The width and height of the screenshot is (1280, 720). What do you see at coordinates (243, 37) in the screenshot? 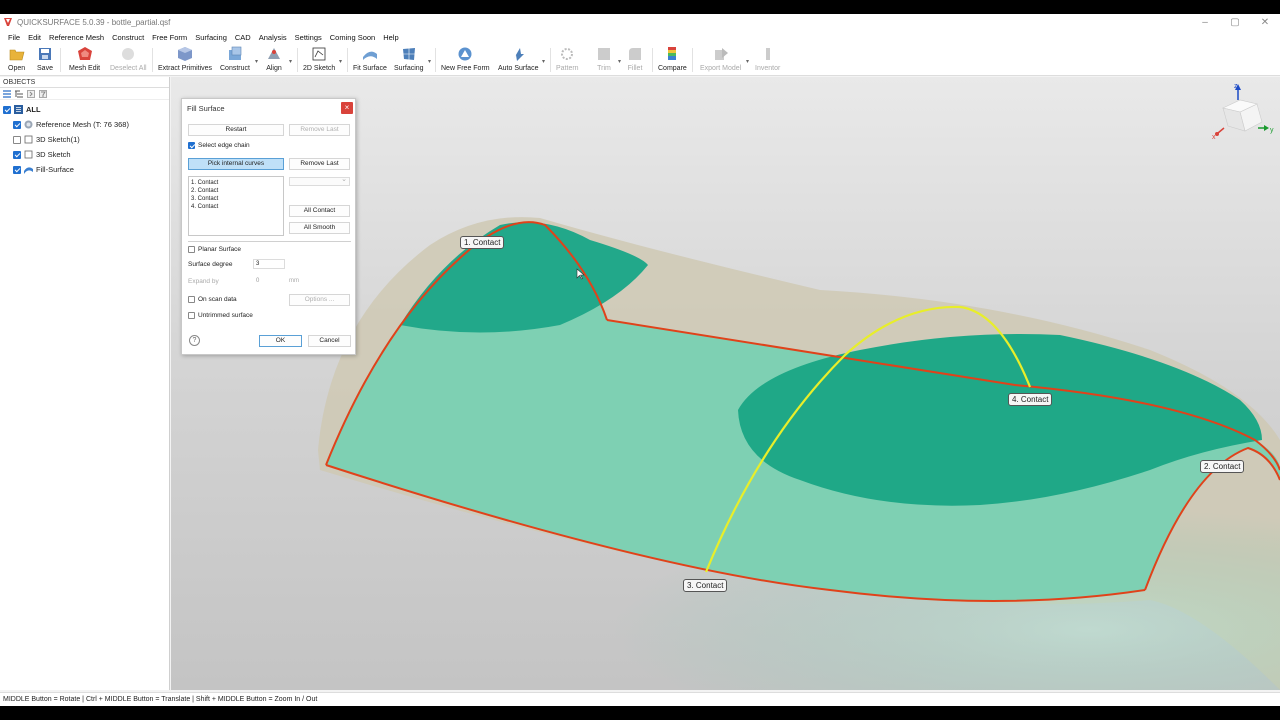
I see `menu-cad: CAD` at bounding box center [243, 37].